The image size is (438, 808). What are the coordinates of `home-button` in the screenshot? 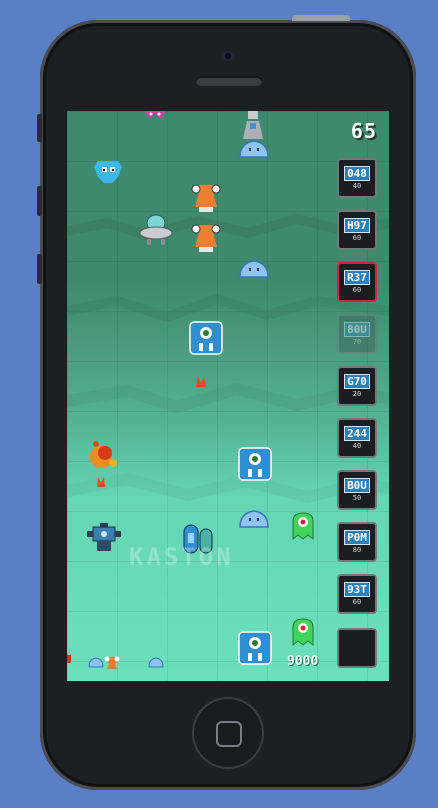 It's located at (228, 733).